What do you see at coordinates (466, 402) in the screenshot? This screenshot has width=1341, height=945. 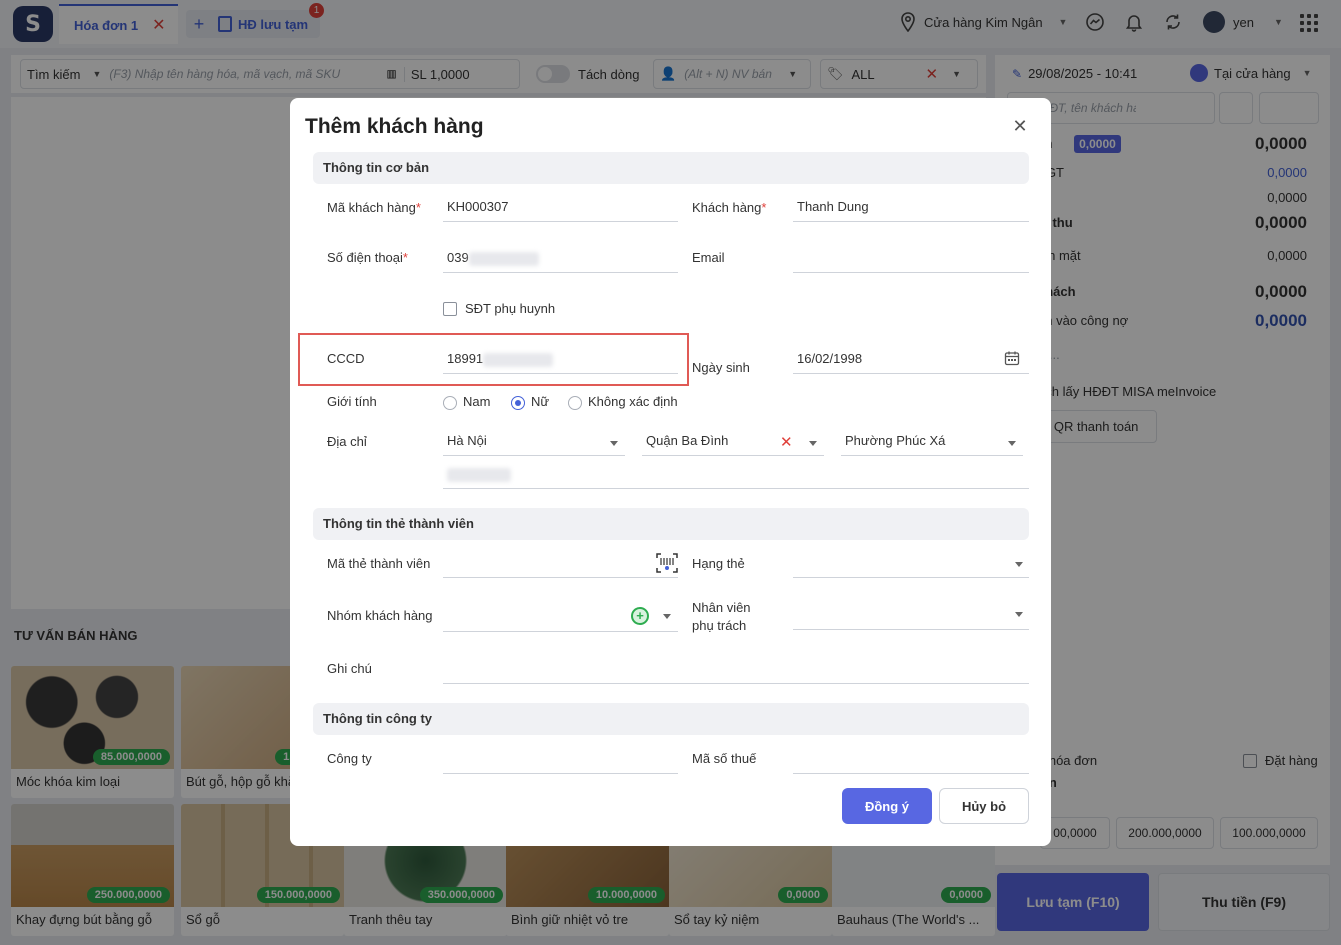 I see `gender-option-male: Nam` at bounding box center [466, 402].